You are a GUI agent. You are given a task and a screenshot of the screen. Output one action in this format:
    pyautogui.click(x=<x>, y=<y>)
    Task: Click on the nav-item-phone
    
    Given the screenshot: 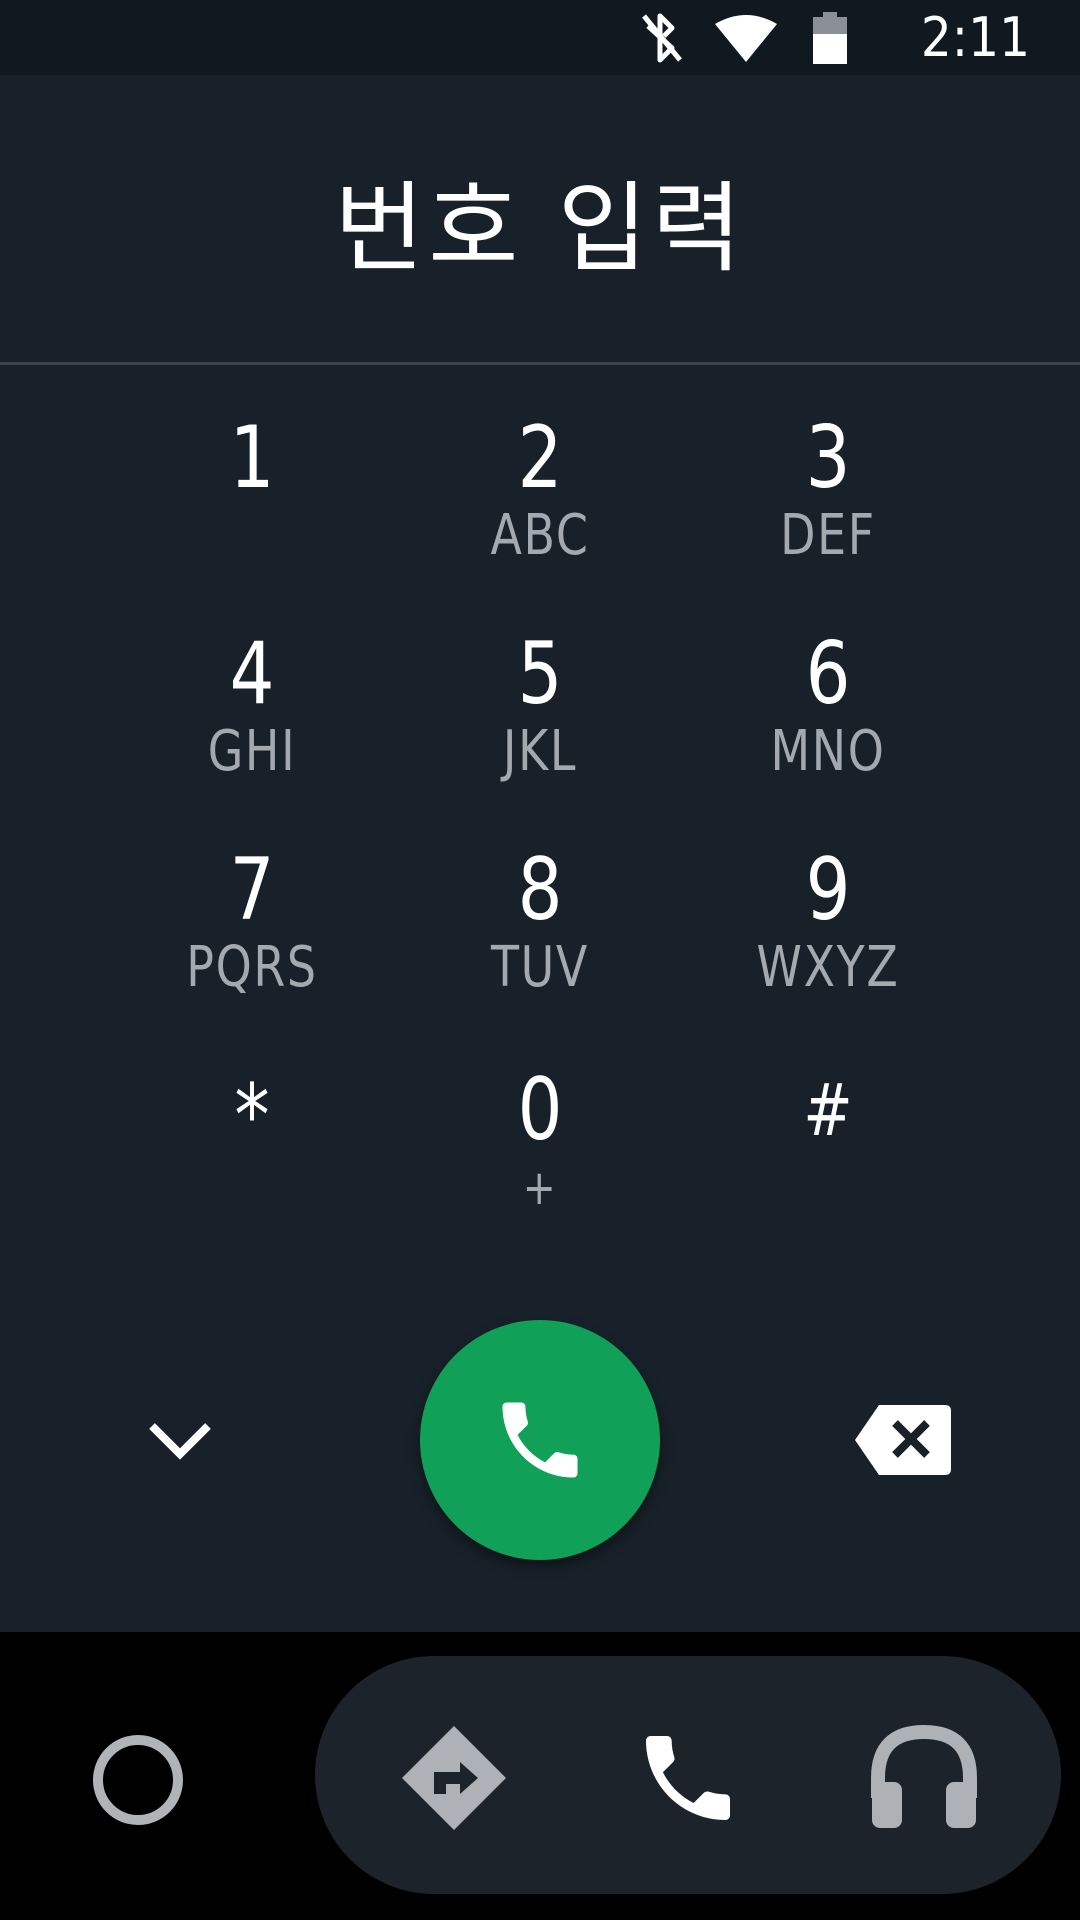 What is the action you would take?
    pyautogui.click(x=688, y=1778)
    